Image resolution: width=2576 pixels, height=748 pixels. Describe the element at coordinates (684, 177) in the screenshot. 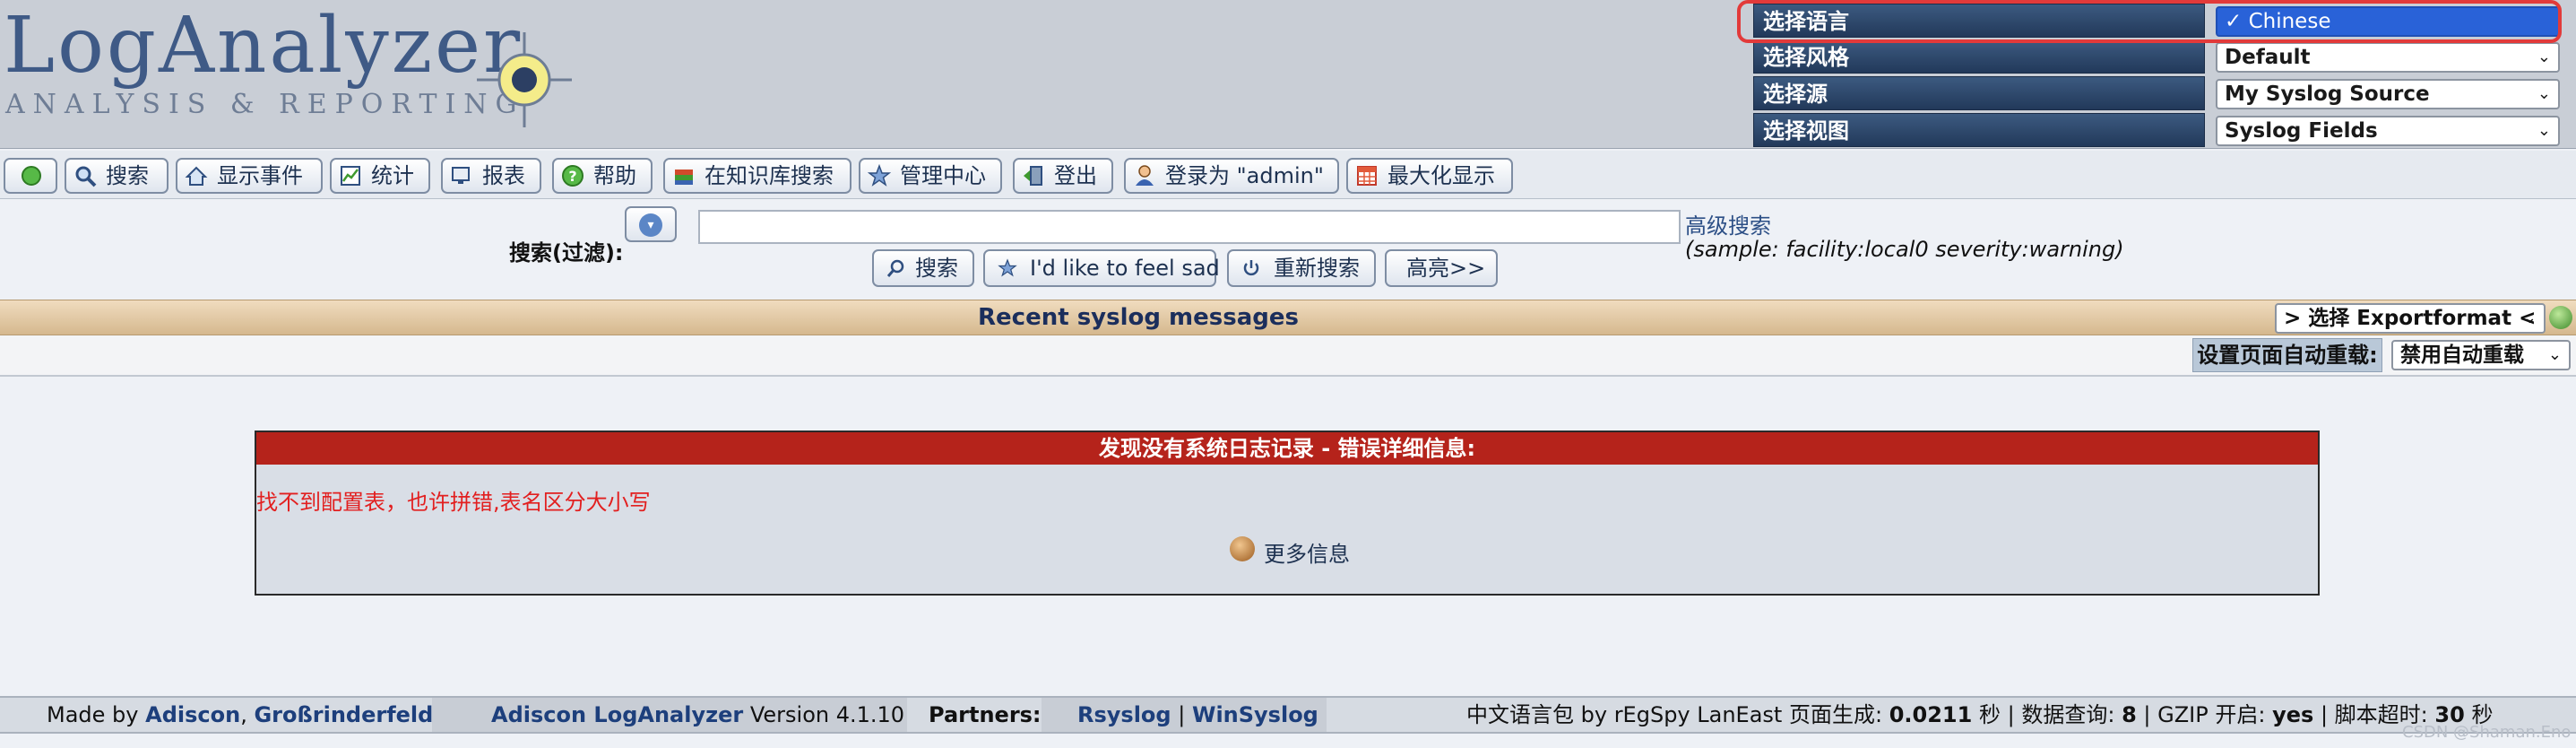

I see `books-icon` at that location.